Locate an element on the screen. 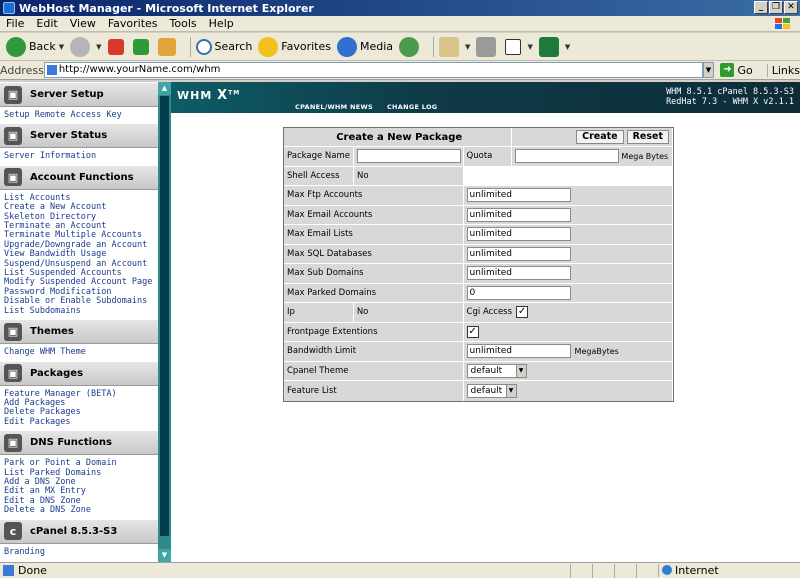  print-icon is located at coordinates (486, 46).